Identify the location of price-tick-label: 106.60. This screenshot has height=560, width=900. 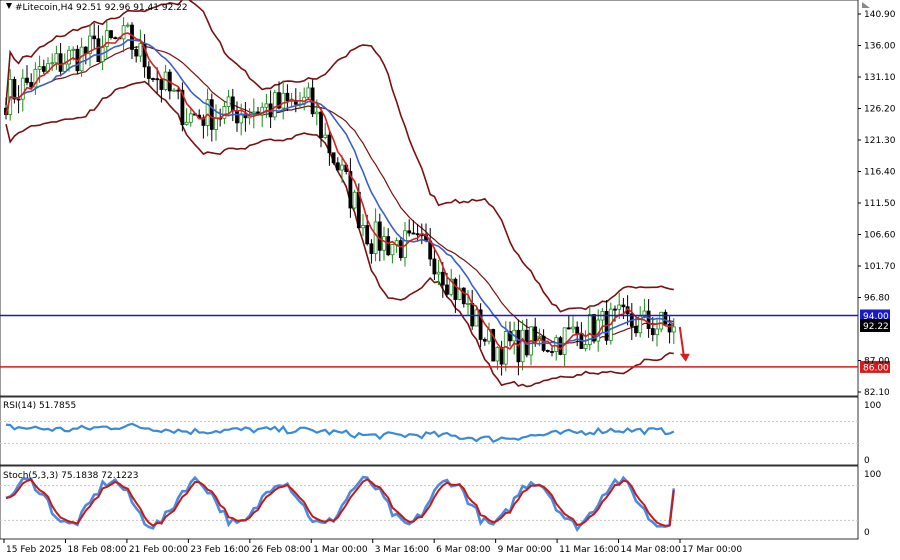
(880, 236).